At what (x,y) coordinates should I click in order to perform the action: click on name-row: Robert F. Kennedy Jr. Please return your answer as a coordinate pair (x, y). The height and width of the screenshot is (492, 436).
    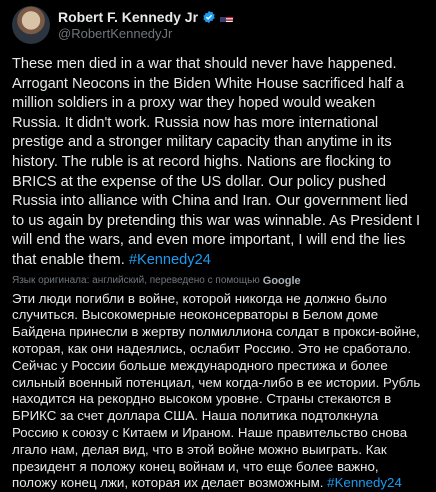
    Looking at the image, I should click on (146, 17).